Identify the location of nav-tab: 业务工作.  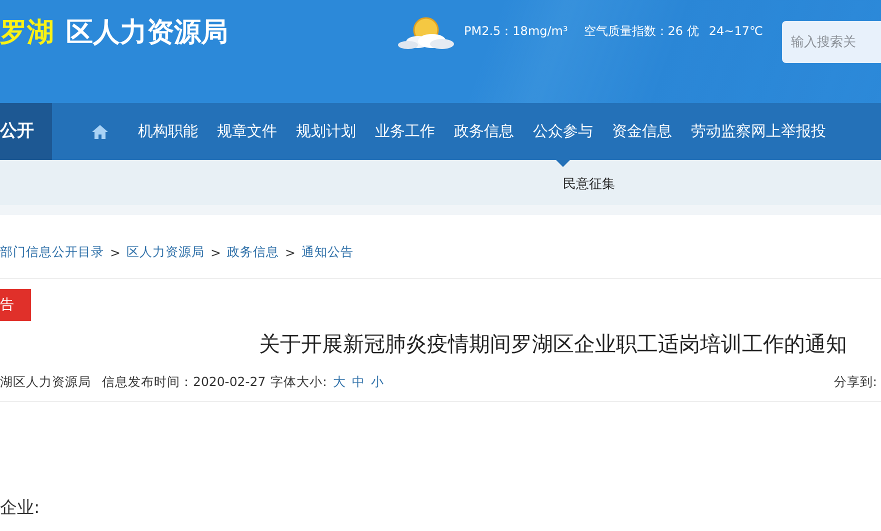
(405, 135).